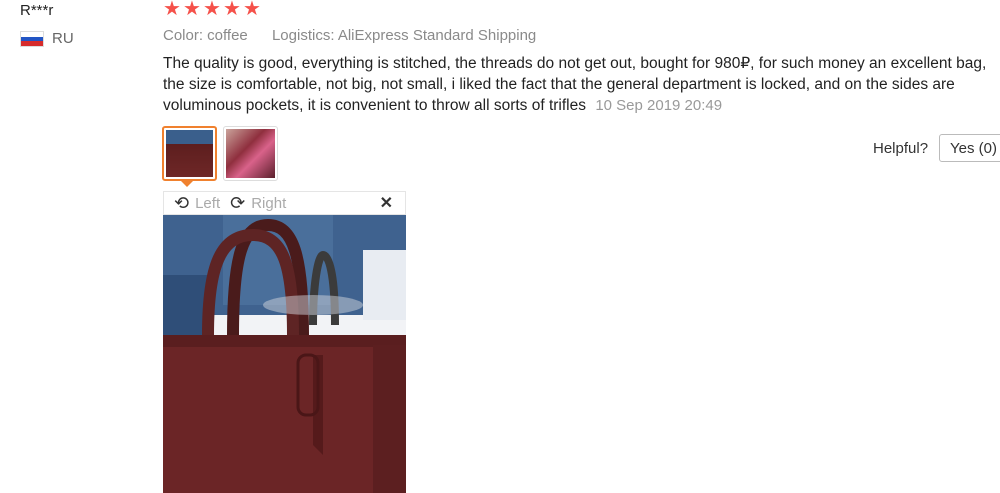 This screenshot has width=1000, height=493. I want to click on country-code: RU, so click(63, 38).